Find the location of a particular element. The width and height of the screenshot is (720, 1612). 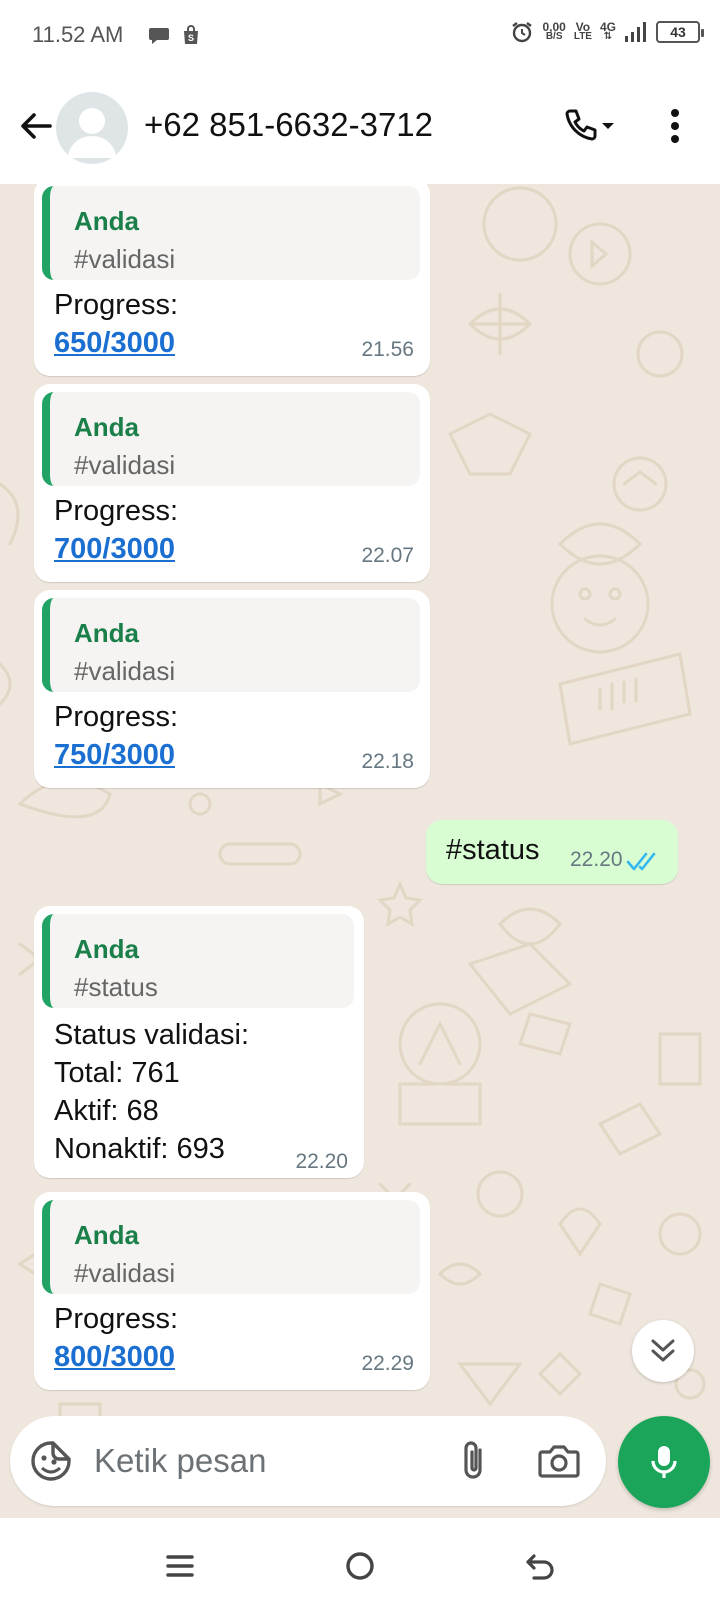

home-circle-icon is located at coordinates (360, 1566).